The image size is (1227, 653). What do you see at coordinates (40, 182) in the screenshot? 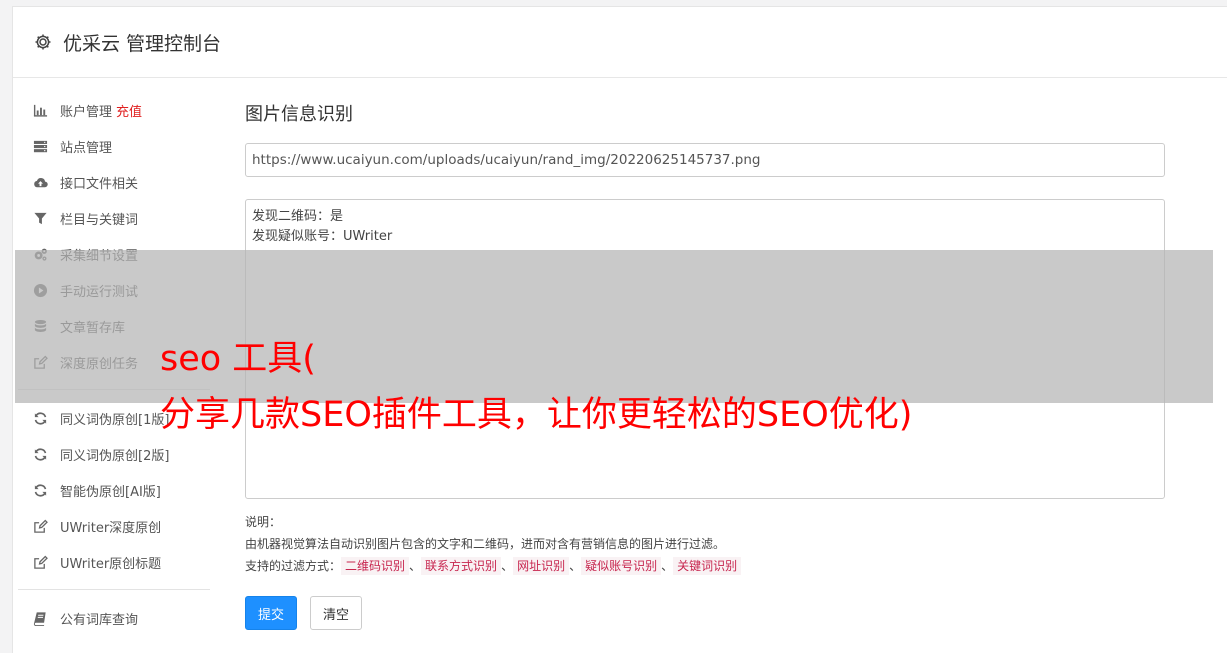
I see `cloud-upload-icon` at bounding box center [40, 182].